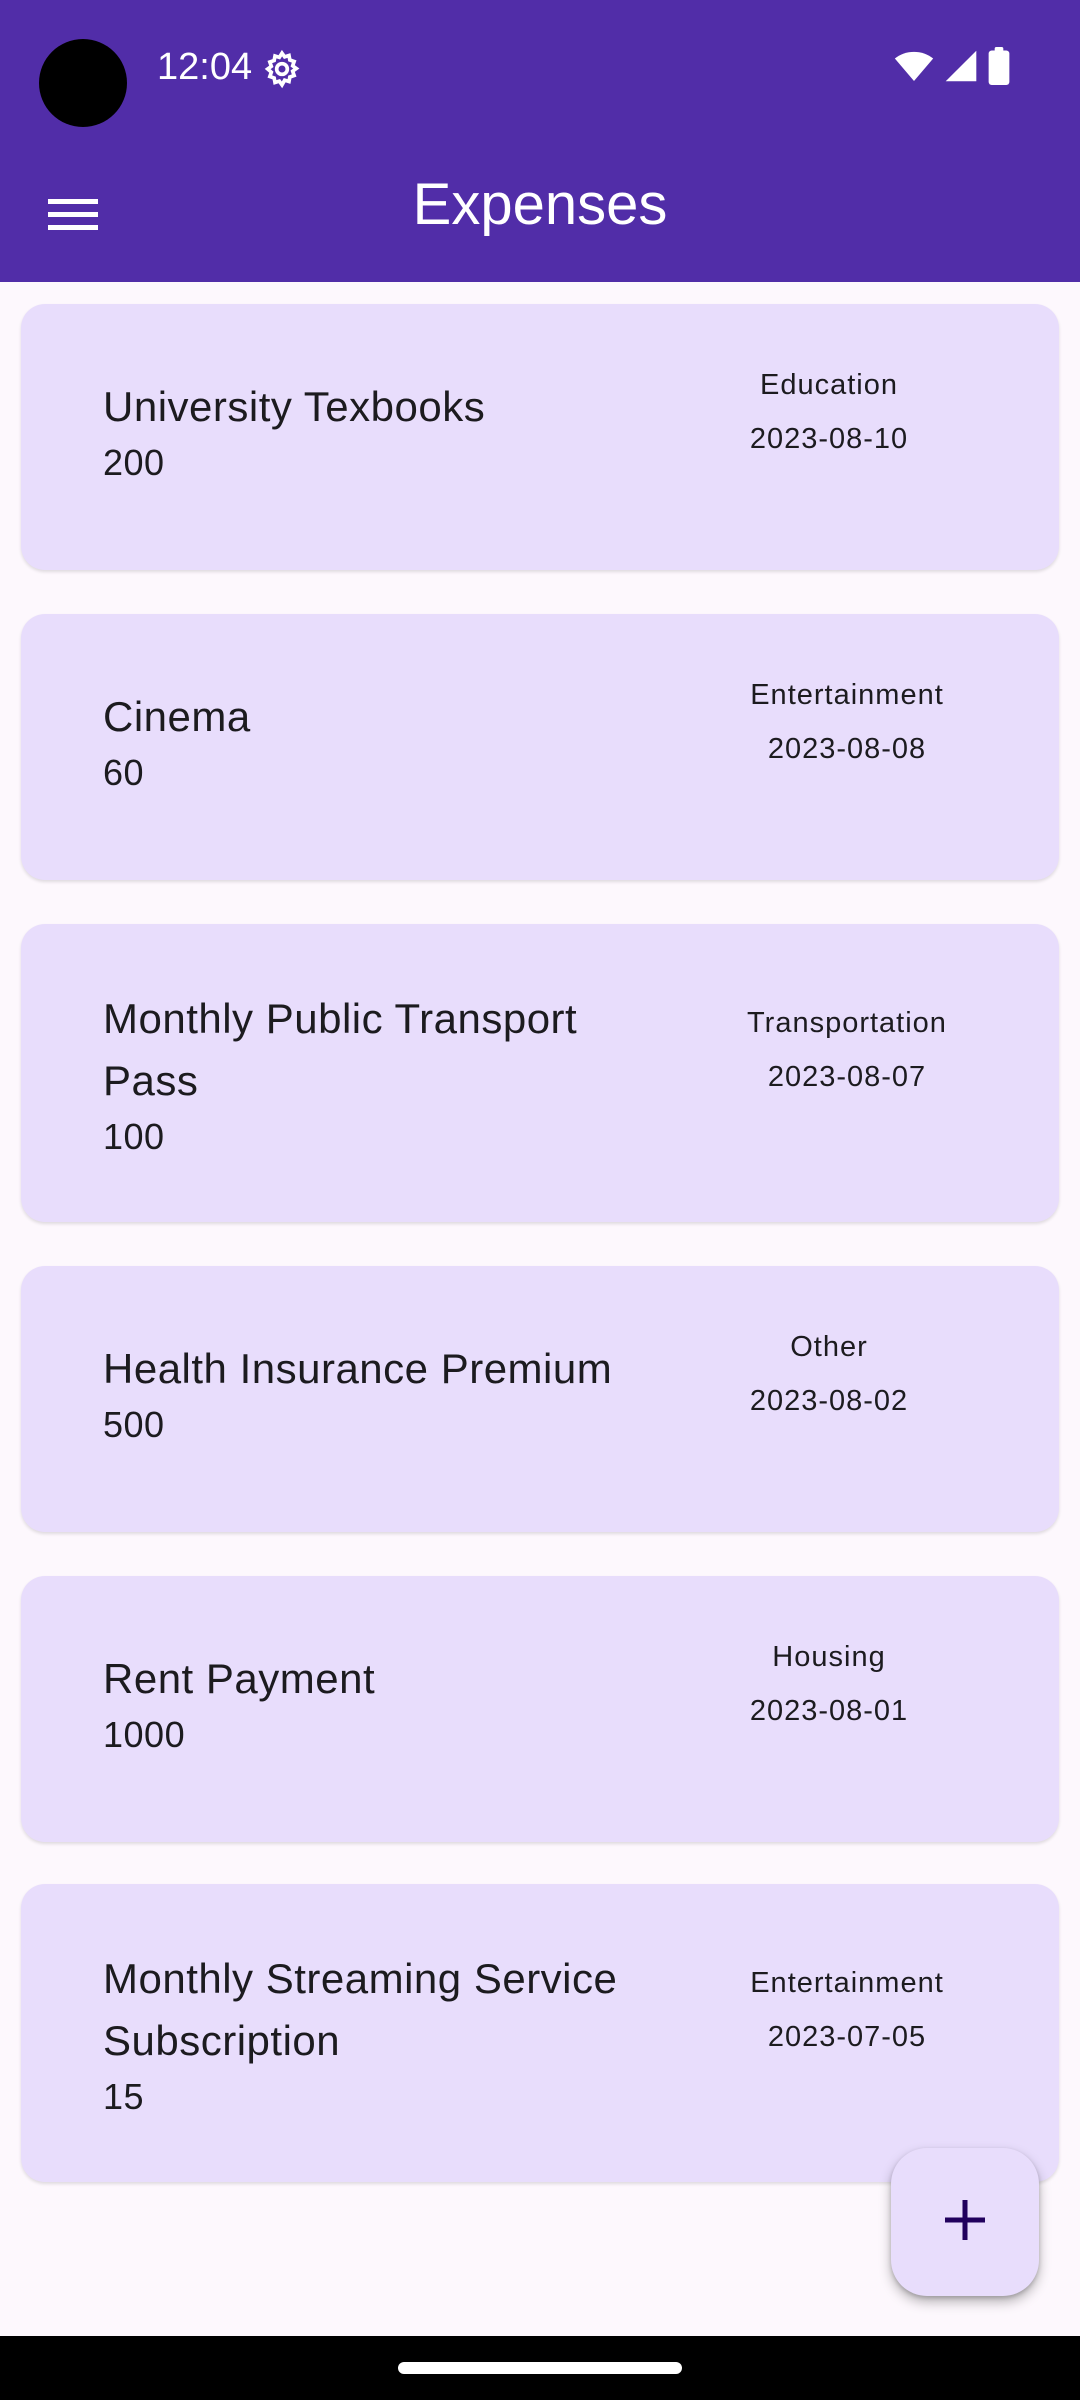  What do you see at coordinates (383, 1704) in the screenshot?
I see `expense-info: Rent Payment 1000` at bounding box center [383, 1704].